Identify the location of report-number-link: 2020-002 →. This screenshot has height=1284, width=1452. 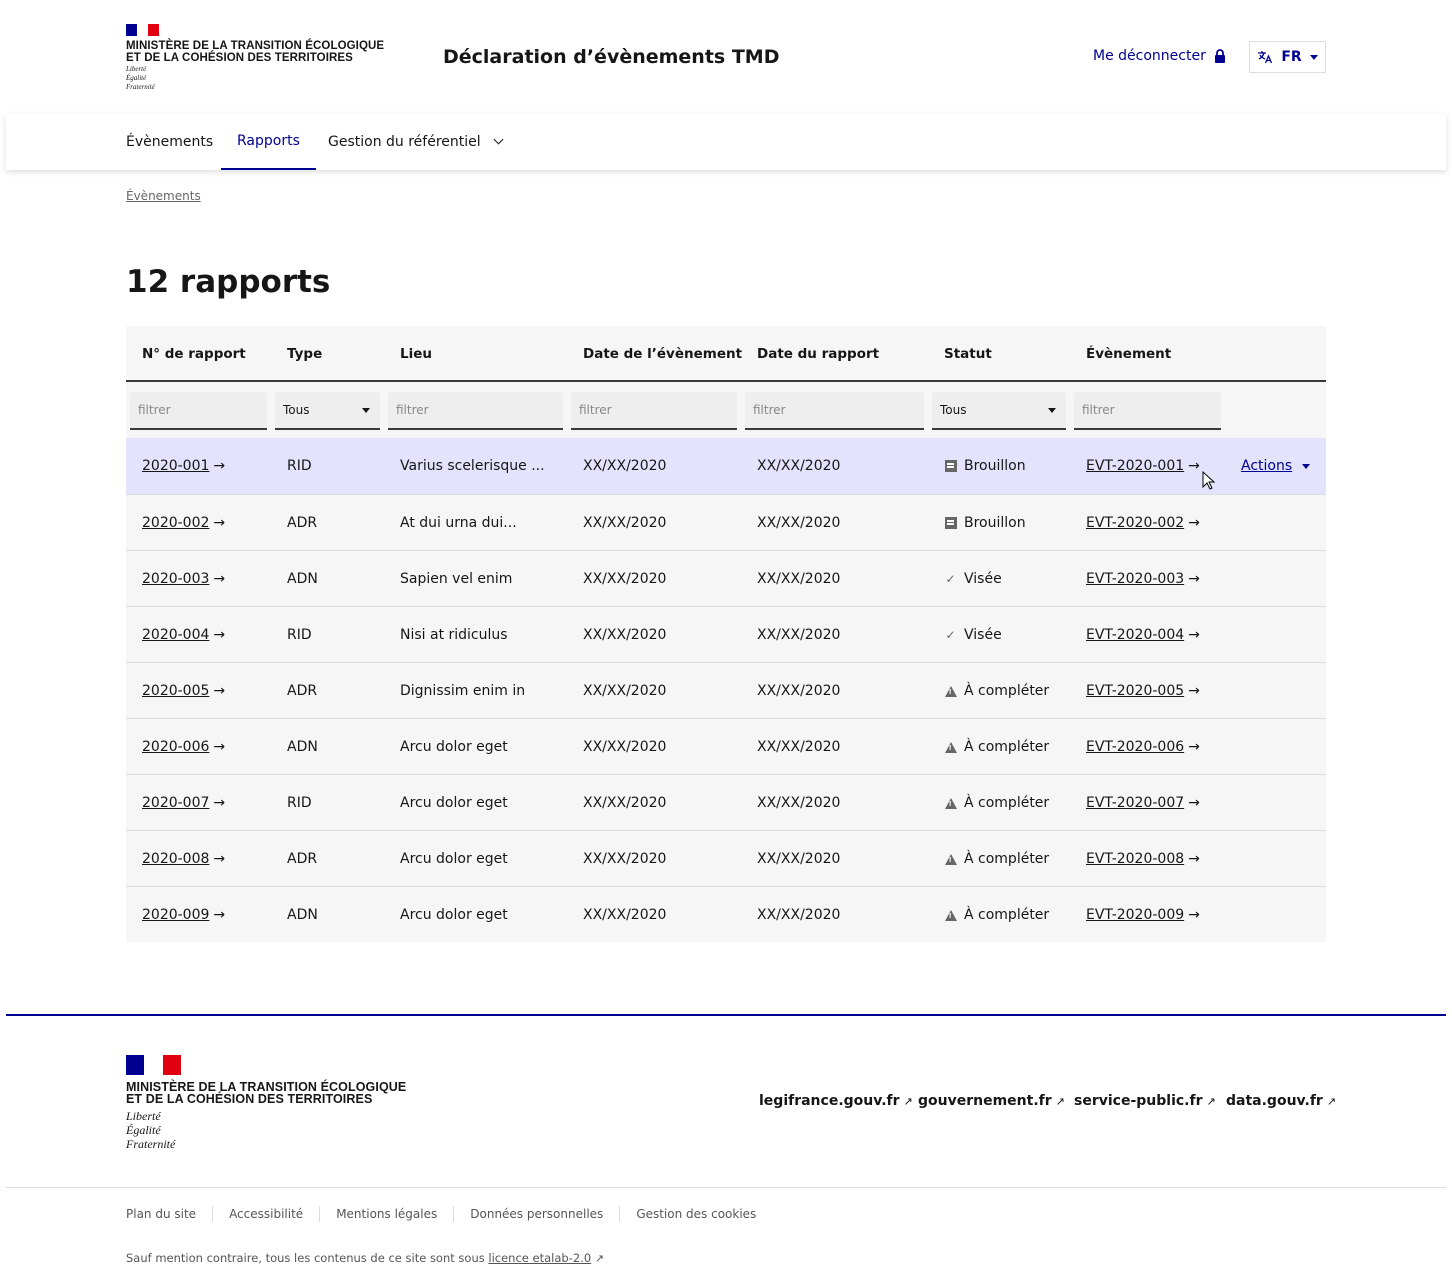
(183, 523).